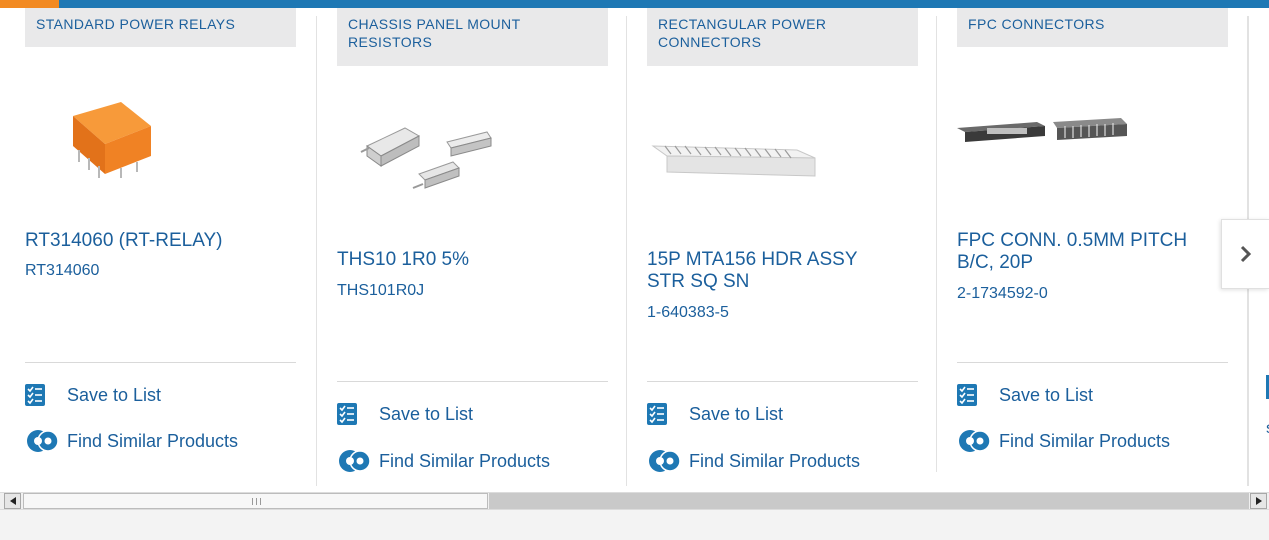 This screenshot has height=540, width=1269. Describe the element at coordinates (160, 27) in the screenshot. I see `category-tab: STANDARD POWER RELAYS` at that location.